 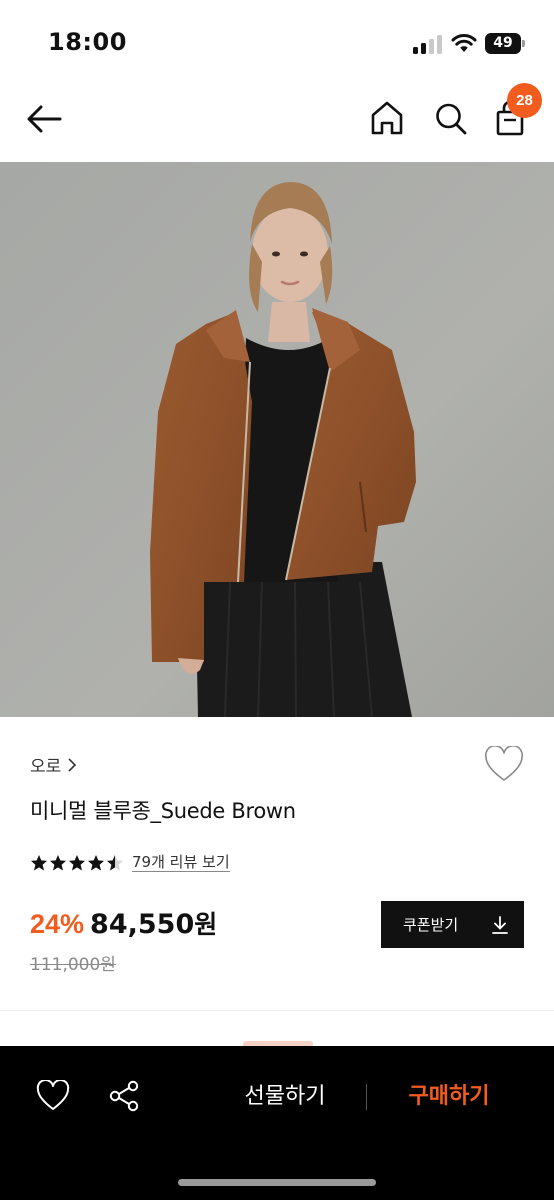 What do you see at coordinates (464, 42) in the screenshot?
I see `wifi-icon` at bounding box center [464, 42].